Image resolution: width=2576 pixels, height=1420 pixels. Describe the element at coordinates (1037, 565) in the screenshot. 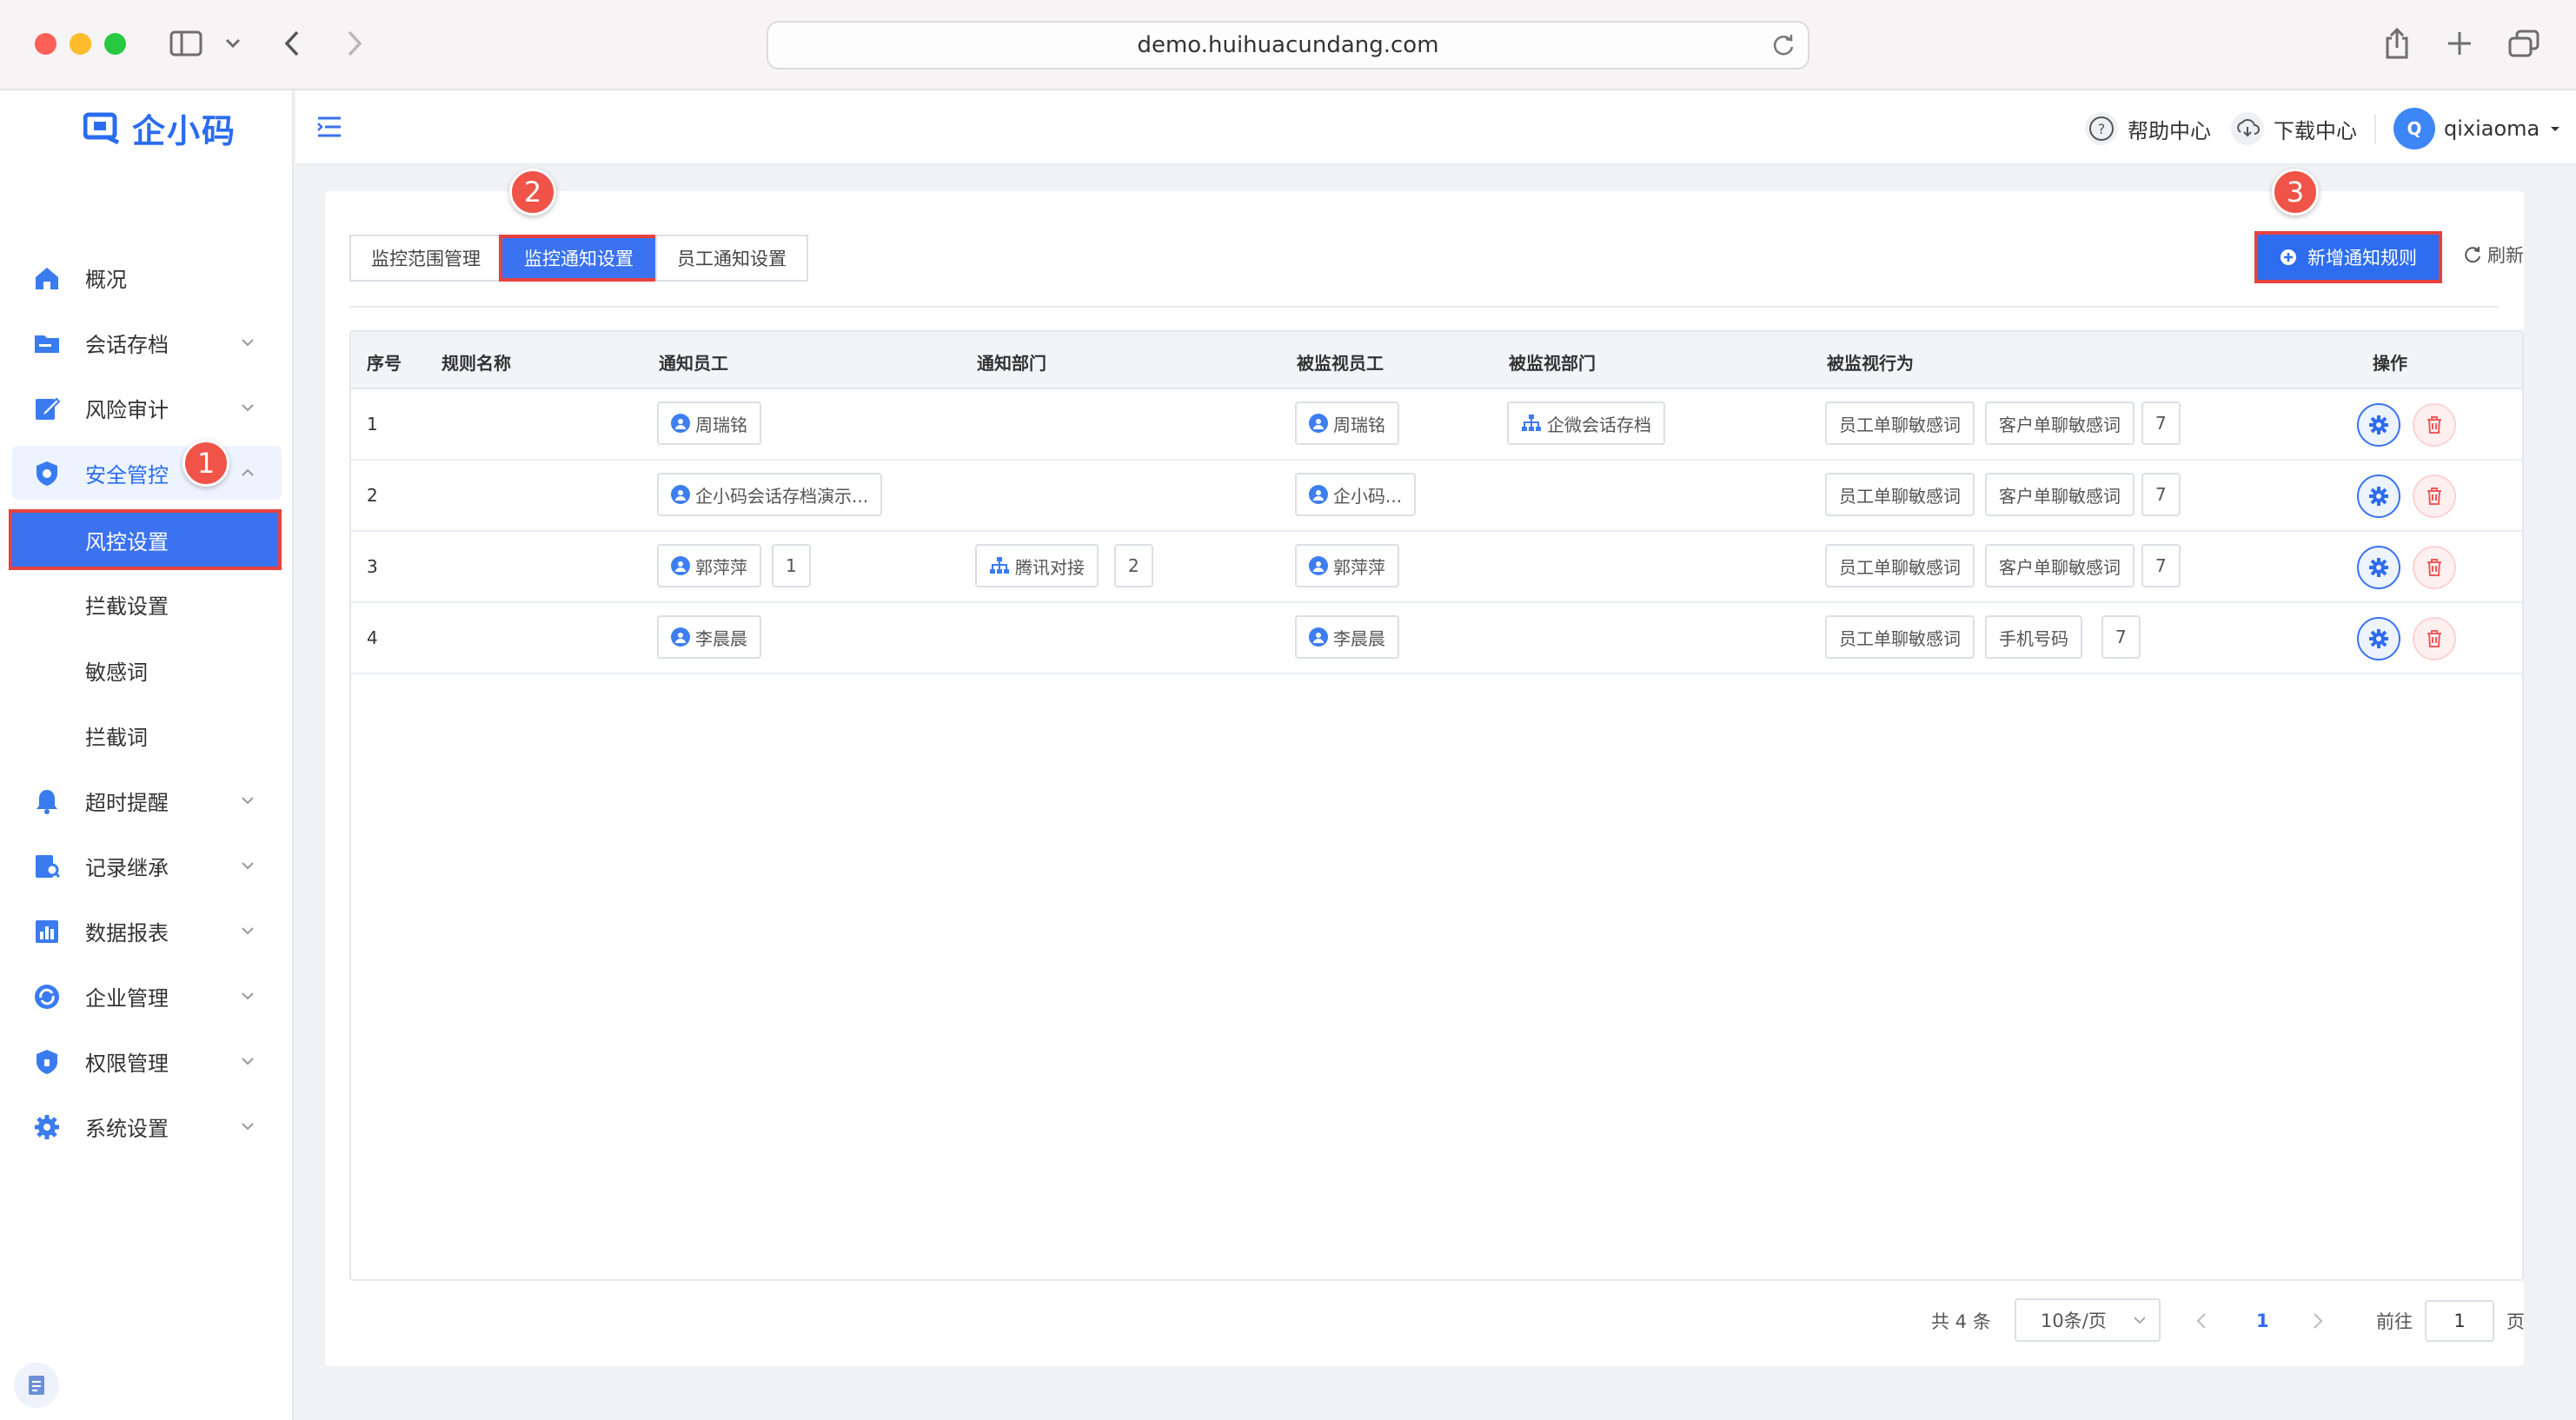

I see `notify-dept-tag: 腾讯对接` at that location.